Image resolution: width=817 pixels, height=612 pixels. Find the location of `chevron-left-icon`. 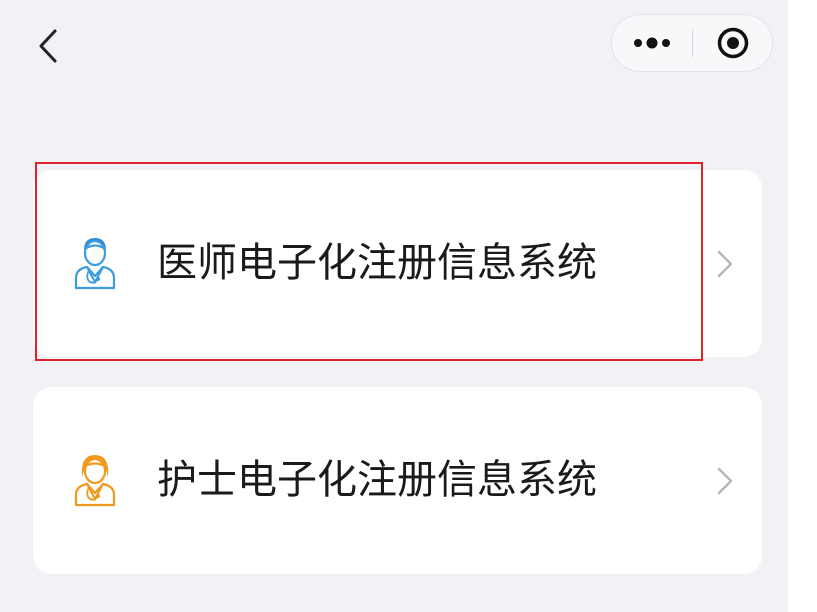

chevron-left-icon is located at coordinates (48, 46).